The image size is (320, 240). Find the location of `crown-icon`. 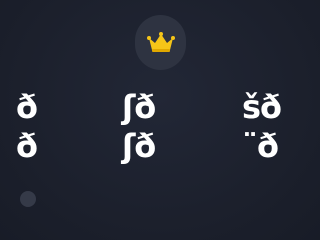

crown-icon is located at coordinates (160, 41).